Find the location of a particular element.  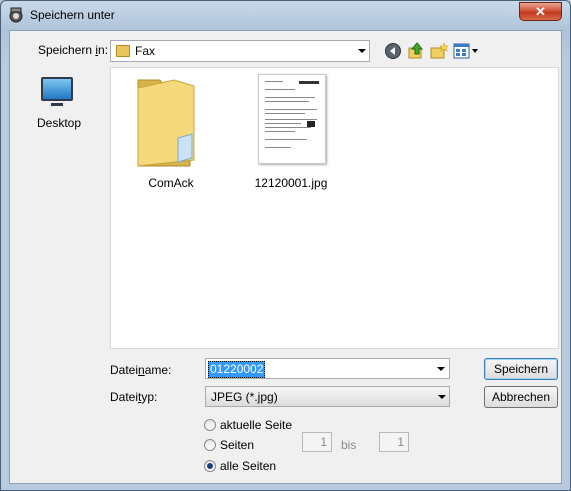

file-item-folder: ComAck is located at coordinates (171, 132).